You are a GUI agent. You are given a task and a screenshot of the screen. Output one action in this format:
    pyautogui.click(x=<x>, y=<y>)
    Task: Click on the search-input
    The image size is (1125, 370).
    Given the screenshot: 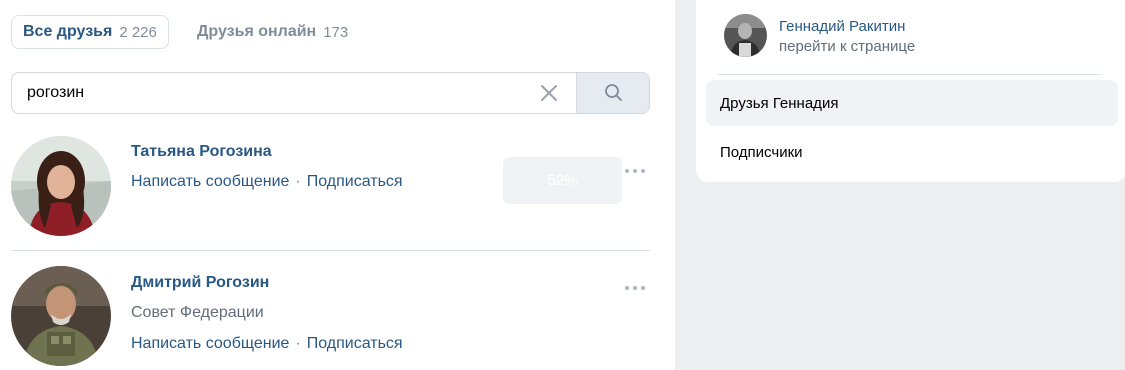 What is the action you would take?
    pyautogui.click(x=272, y=93)
    